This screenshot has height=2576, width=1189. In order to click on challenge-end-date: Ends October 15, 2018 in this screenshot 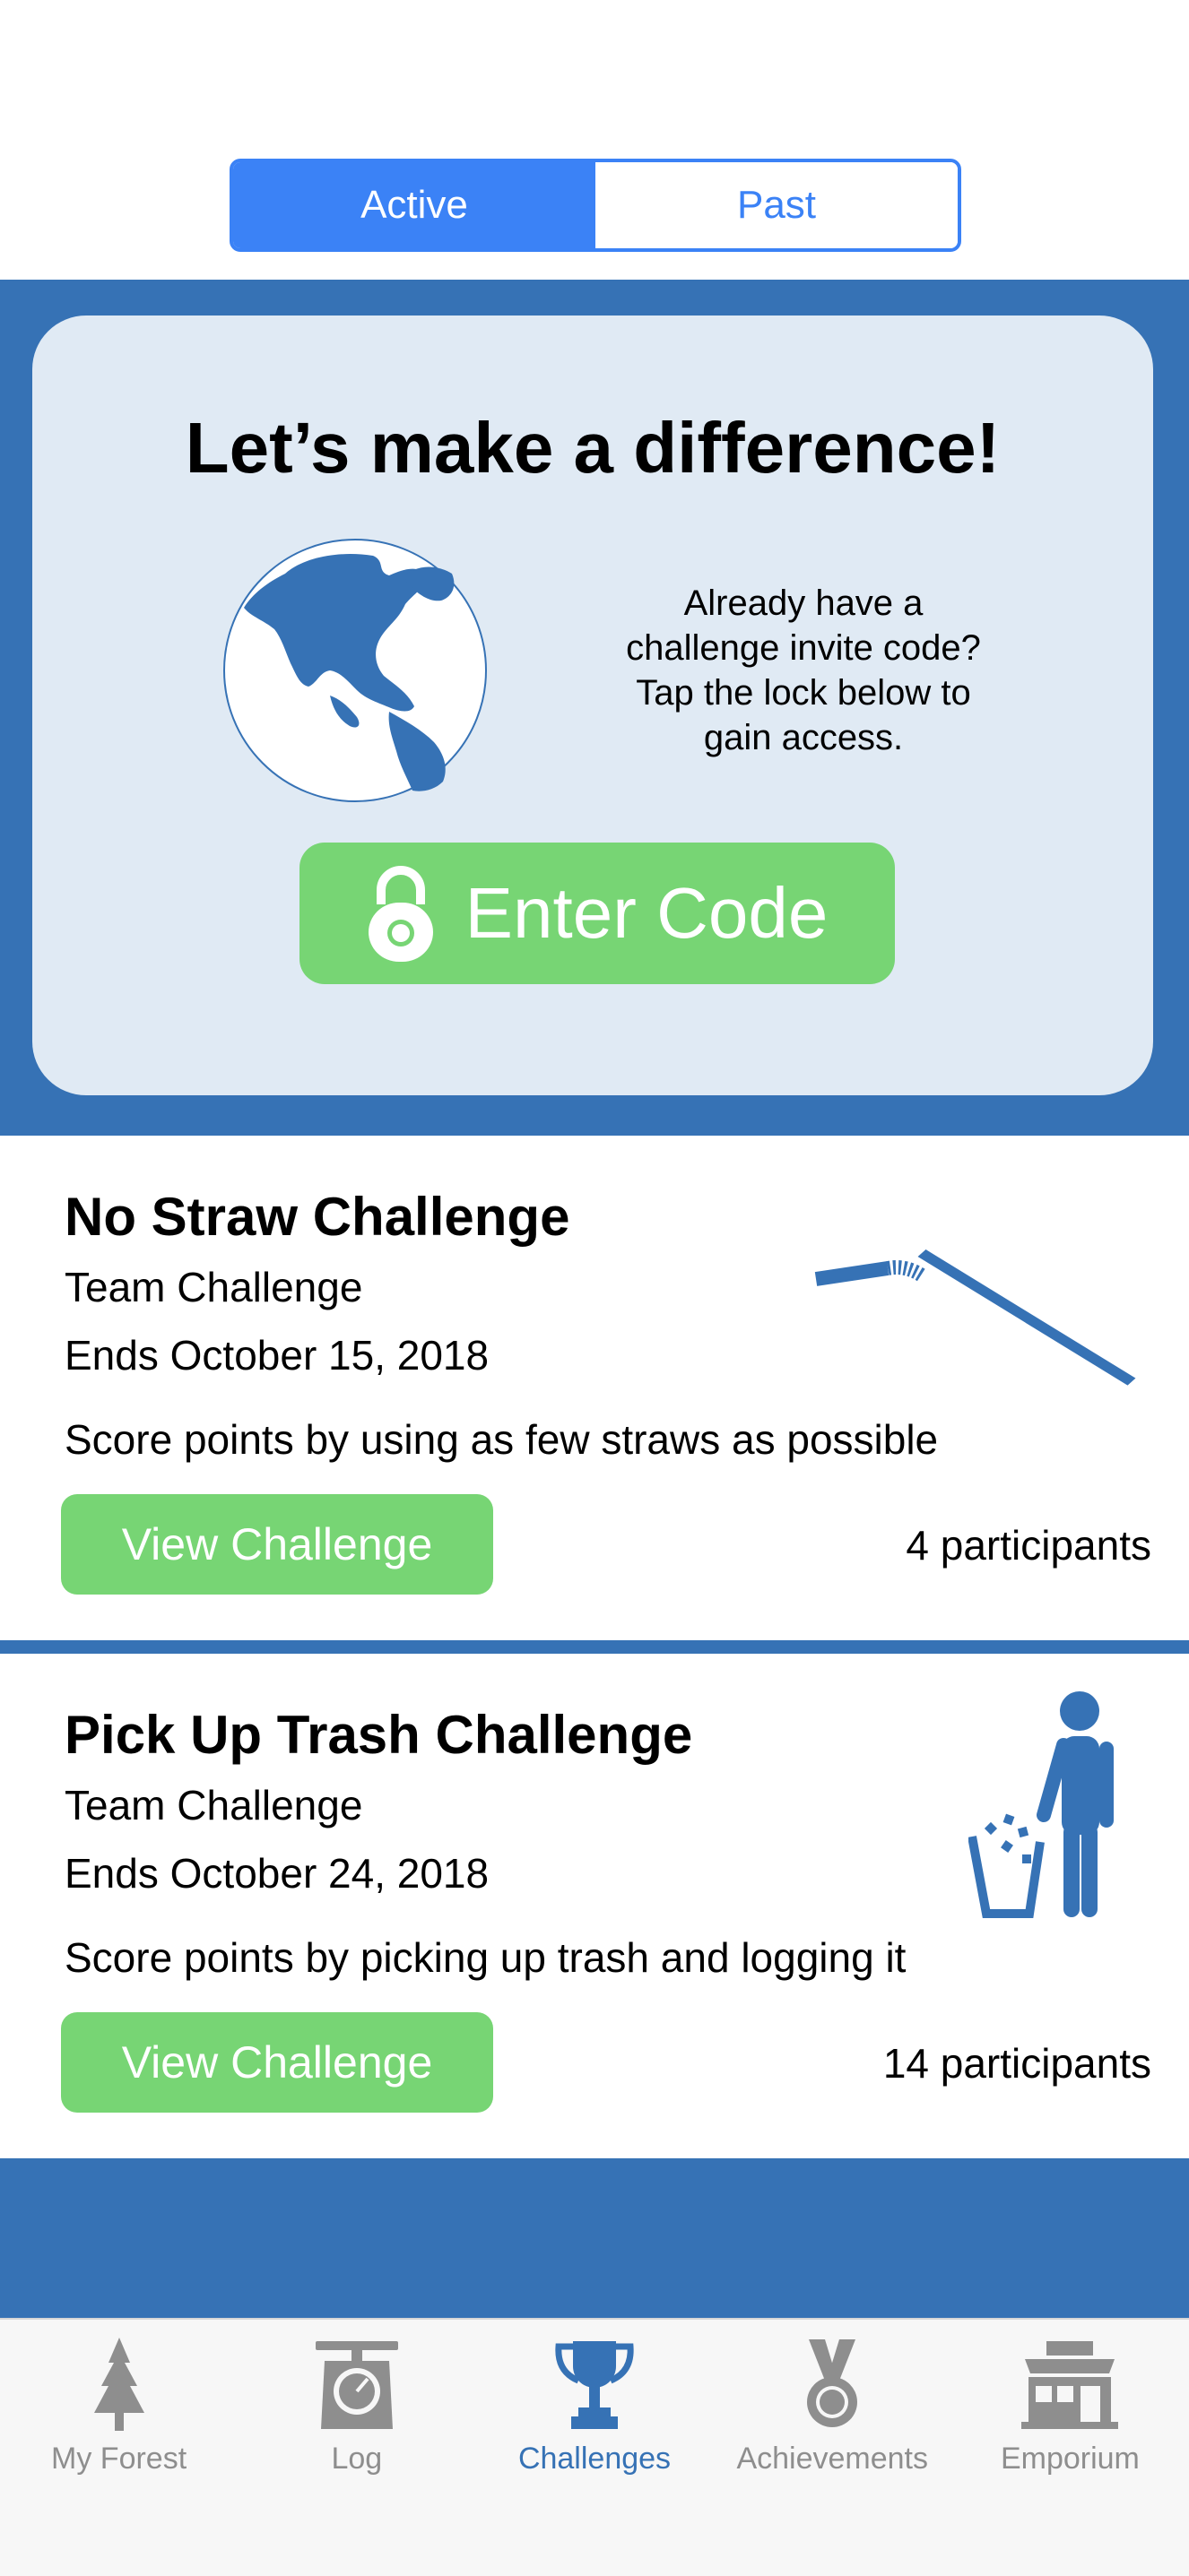, I will do `click(277, 1355)`.